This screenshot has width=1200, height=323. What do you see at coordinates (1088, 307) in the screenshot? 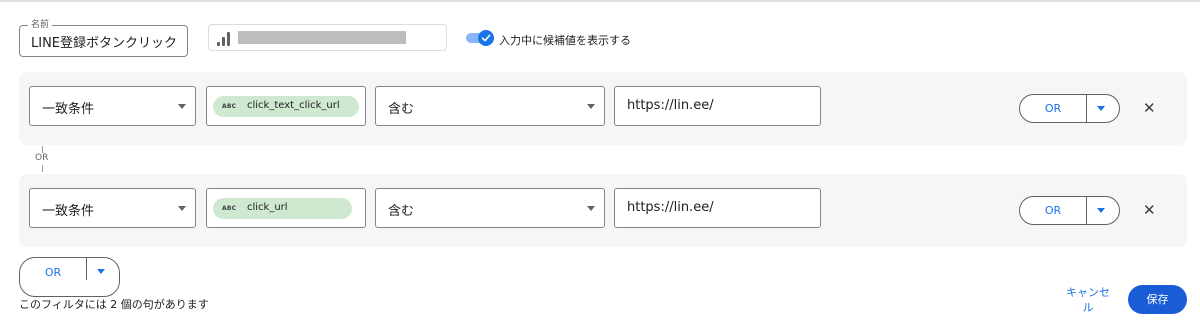
I see `cancel-label-line2: ル` at bounding box center [1088, 307].